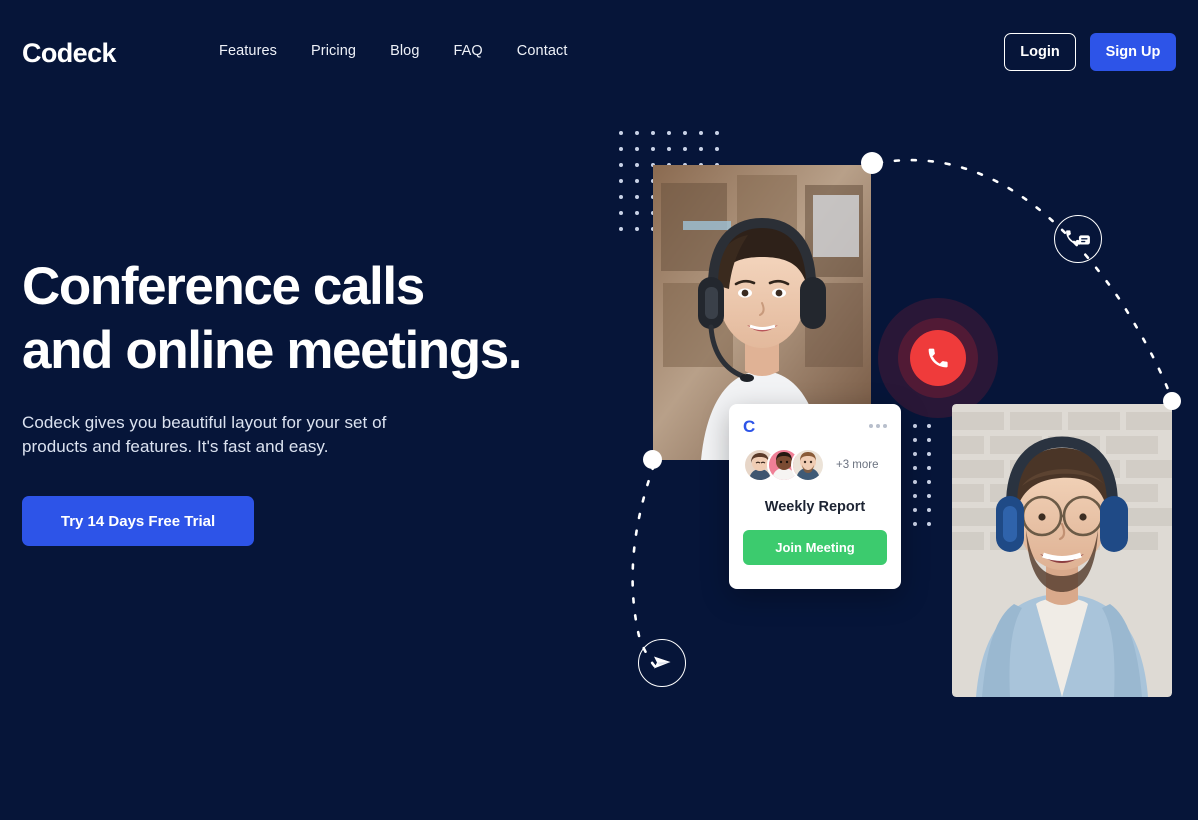 The image size is (1198, 820). Describe the element at coordinates (1133, 52) in the screenshot. I see `signup-button: Sign Up` at that location.